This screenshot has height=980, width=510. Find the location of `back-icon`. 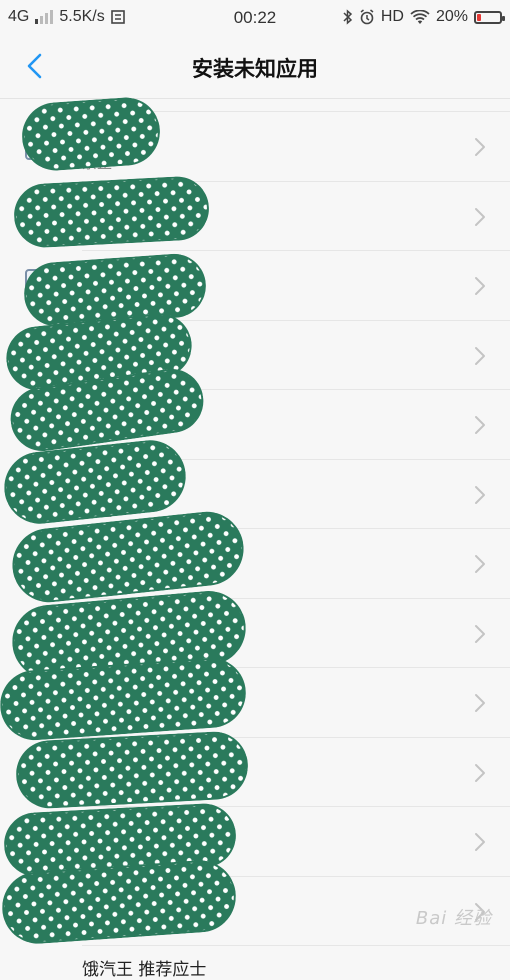

back-icon is located at coordinates (36, 66).